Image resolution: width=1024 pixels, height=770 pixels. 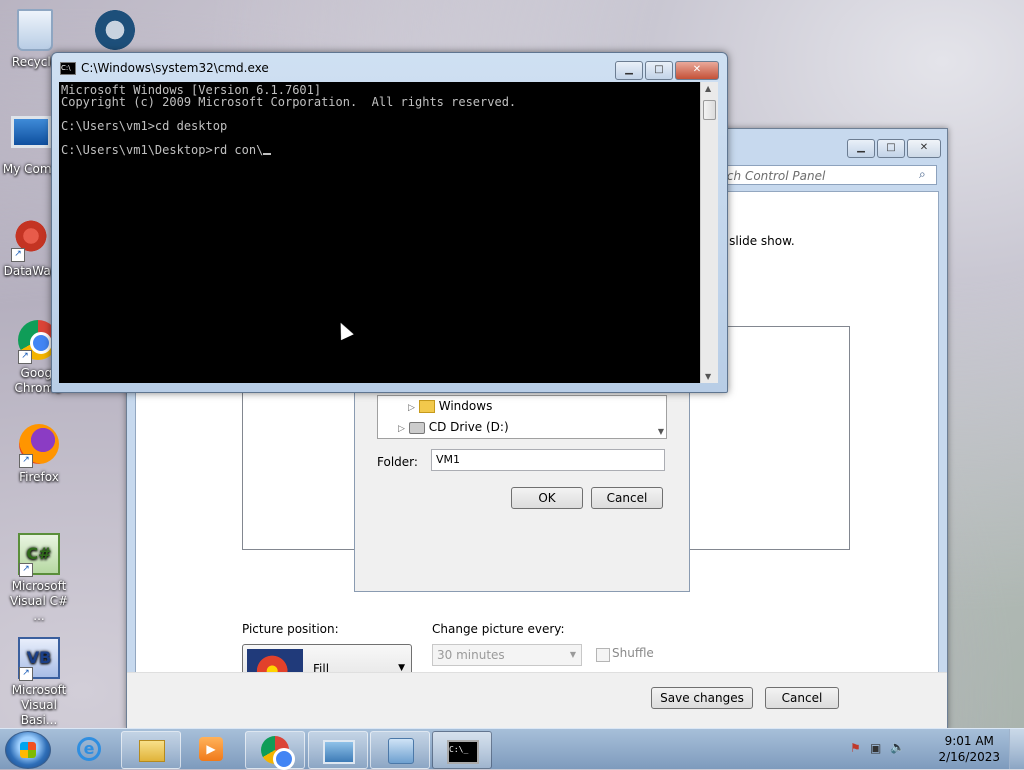 I want to click on search-icon: ⌕, so click(x=922, y=174).